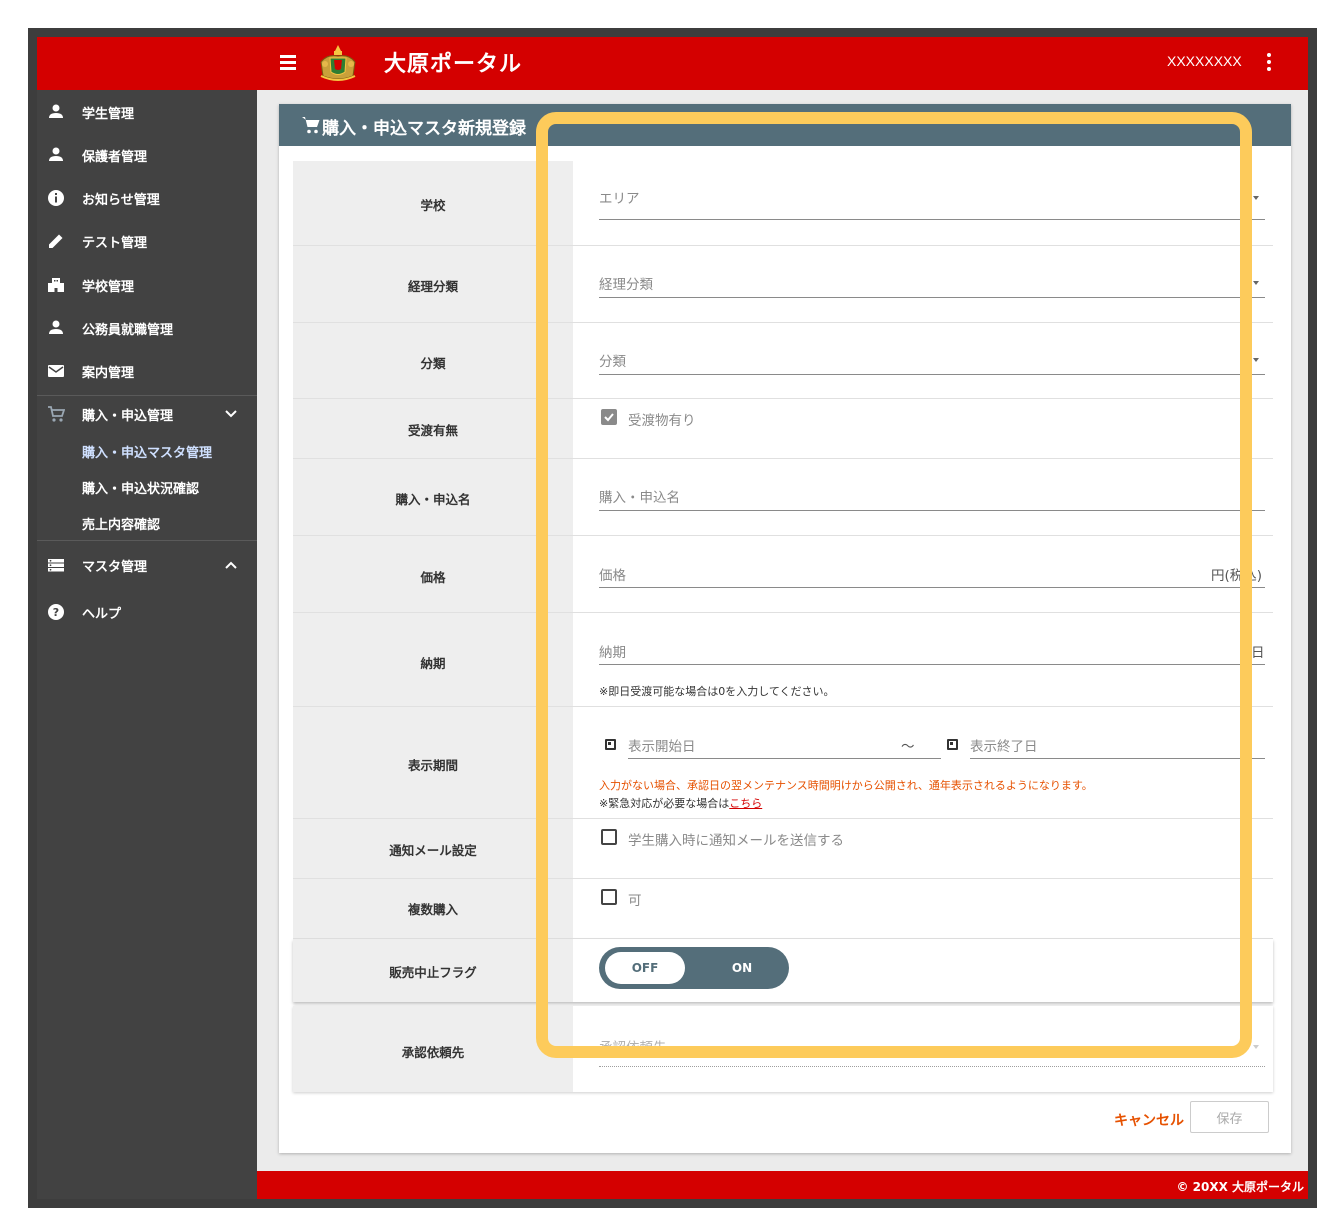  What do you see at coordinates (783, 909) in the screenshot?
I see `form-row-multiple: 複数購入 可` at bounding box center [783, 909].